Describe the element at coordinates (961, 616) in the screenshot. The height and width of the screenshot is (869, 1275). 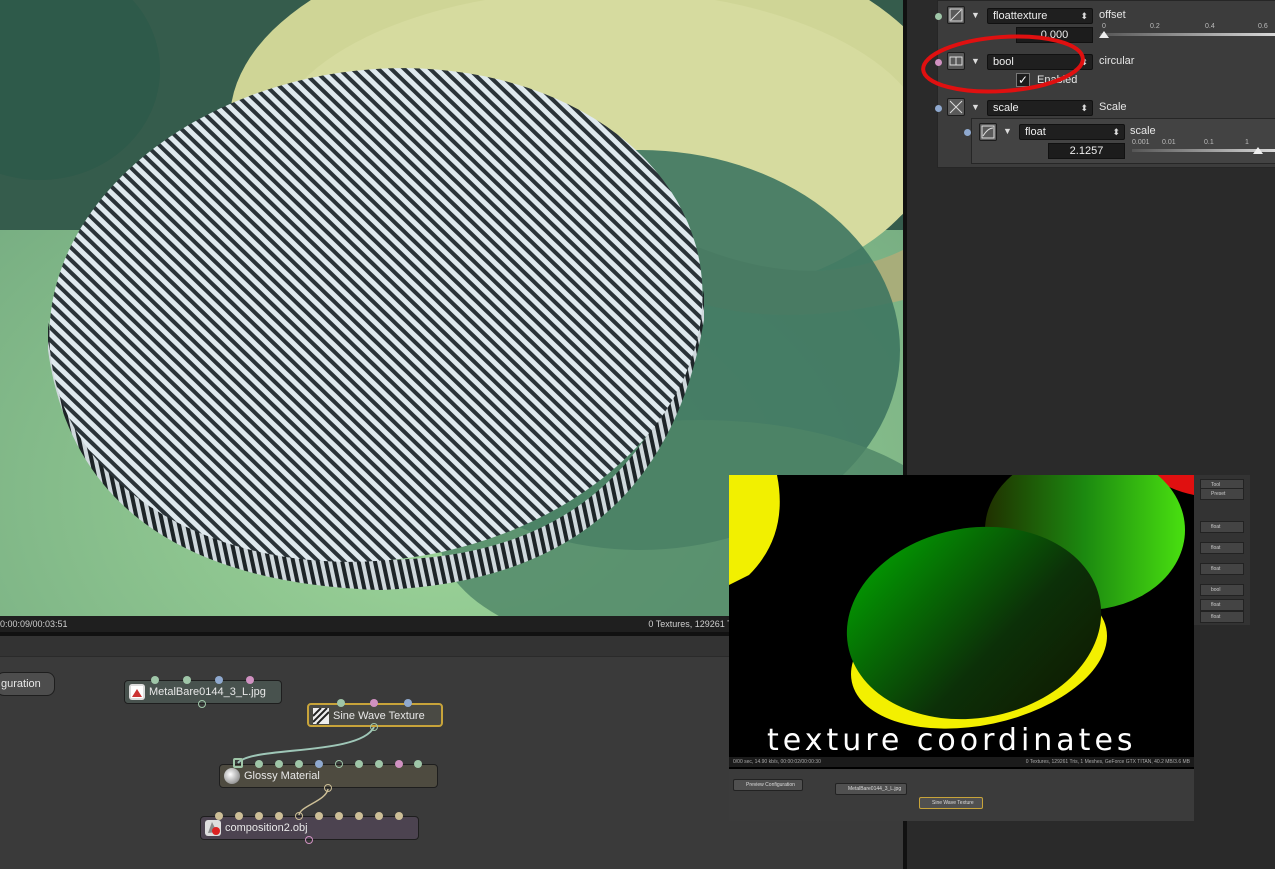
I see `inset-render` at that location.